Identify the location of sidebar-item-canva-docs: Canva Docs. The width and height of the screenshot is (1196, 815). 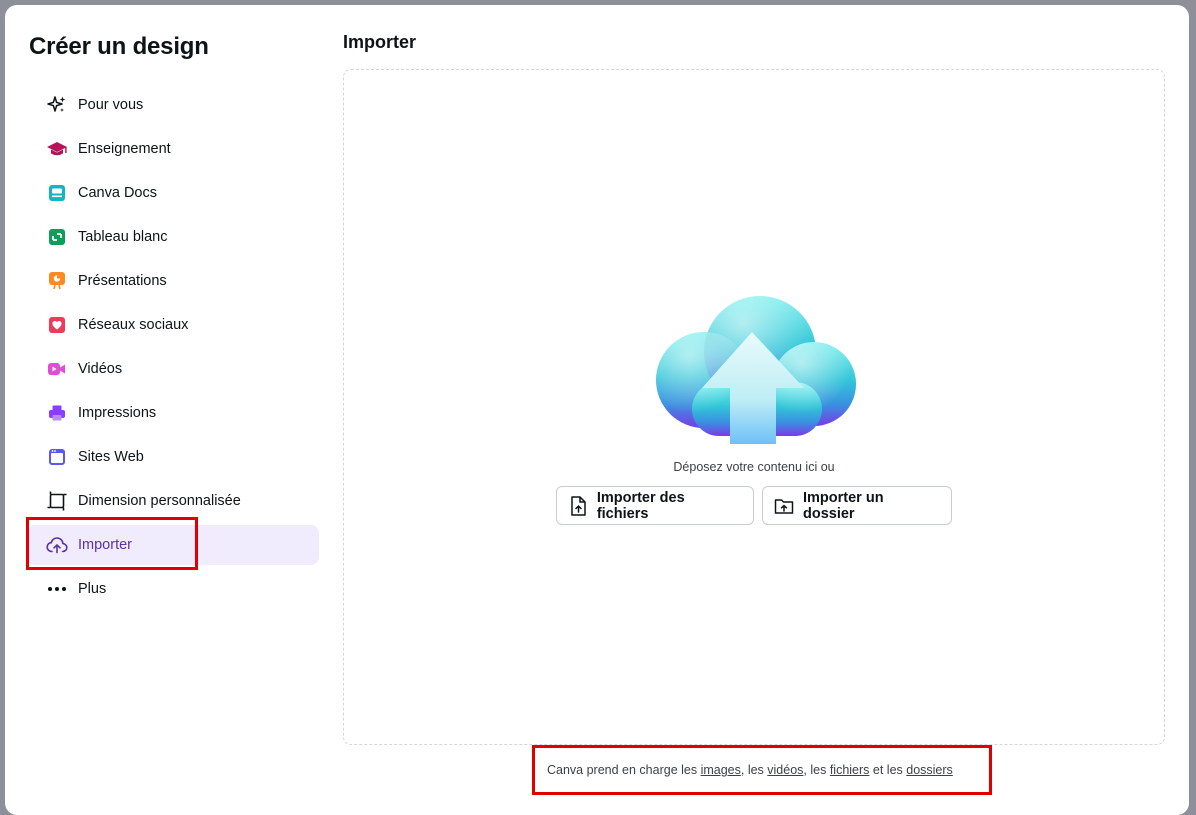
(173, 193).